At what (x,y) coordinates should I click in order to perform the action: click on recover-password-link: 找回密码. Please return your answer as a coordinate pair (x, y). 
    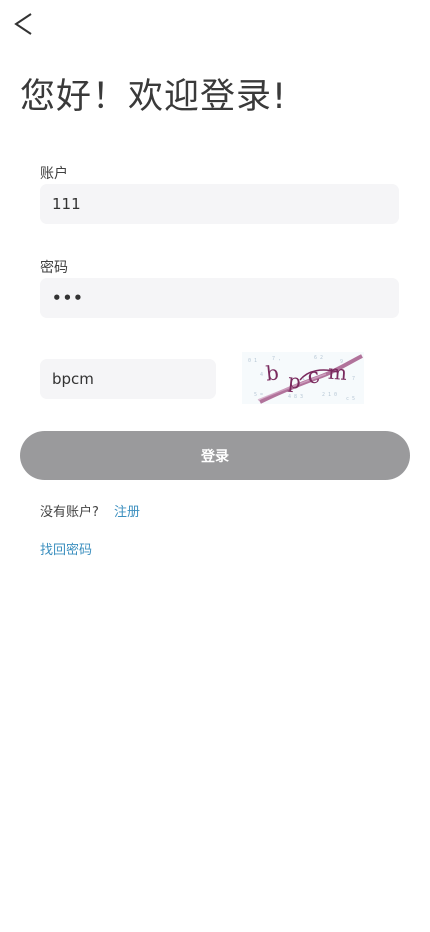
    Looking at the image, I should click on (66, 548).